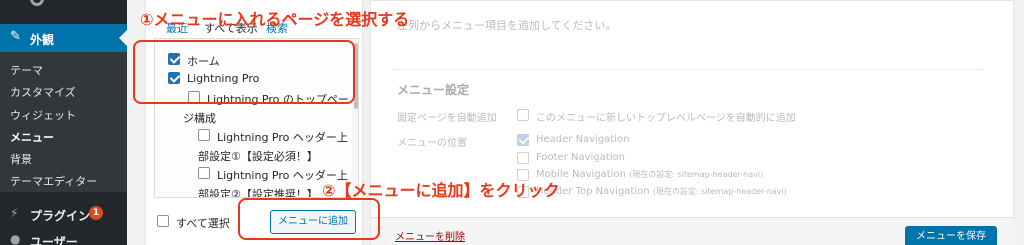  I want to click on select-all-checkbox, so click(163, 221).